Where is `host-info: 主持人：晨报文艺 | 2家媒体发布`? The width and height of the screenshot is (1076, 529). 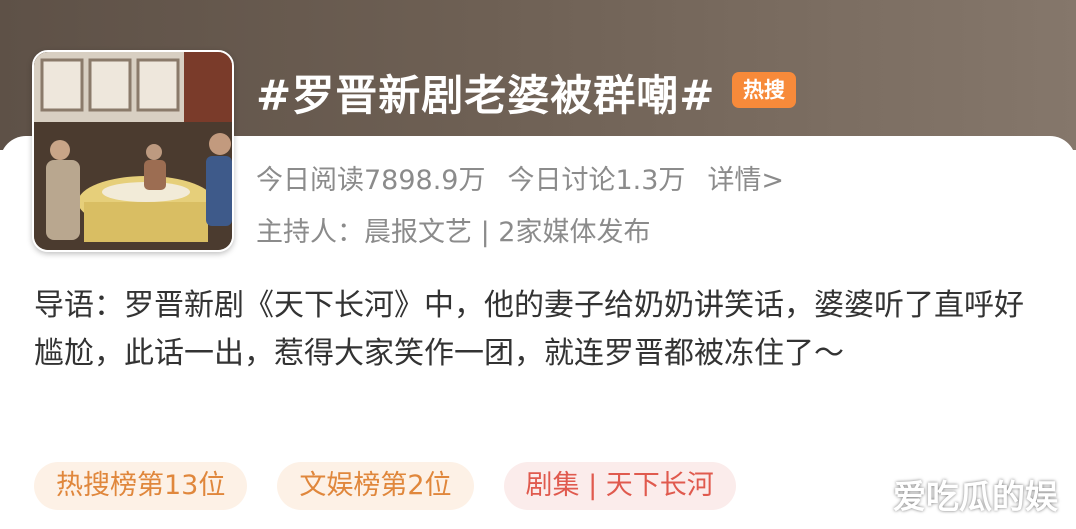
host-info: 主持人：晨报文艺 | 2家媒体发布 is located at coordinates (453, 232).